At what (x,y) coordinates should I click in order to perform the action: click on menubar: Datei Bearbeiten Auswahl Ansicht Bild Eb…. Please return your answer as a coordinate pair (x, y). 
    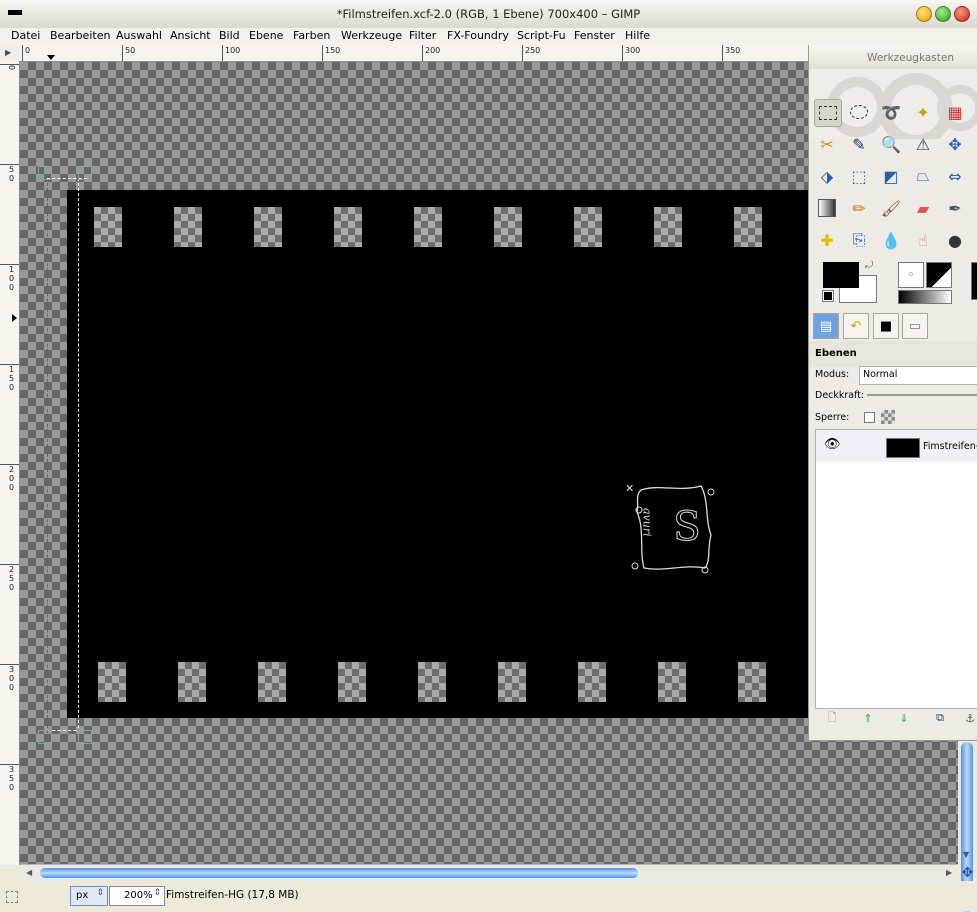
    Looking at the image, I should click on (488, 36).